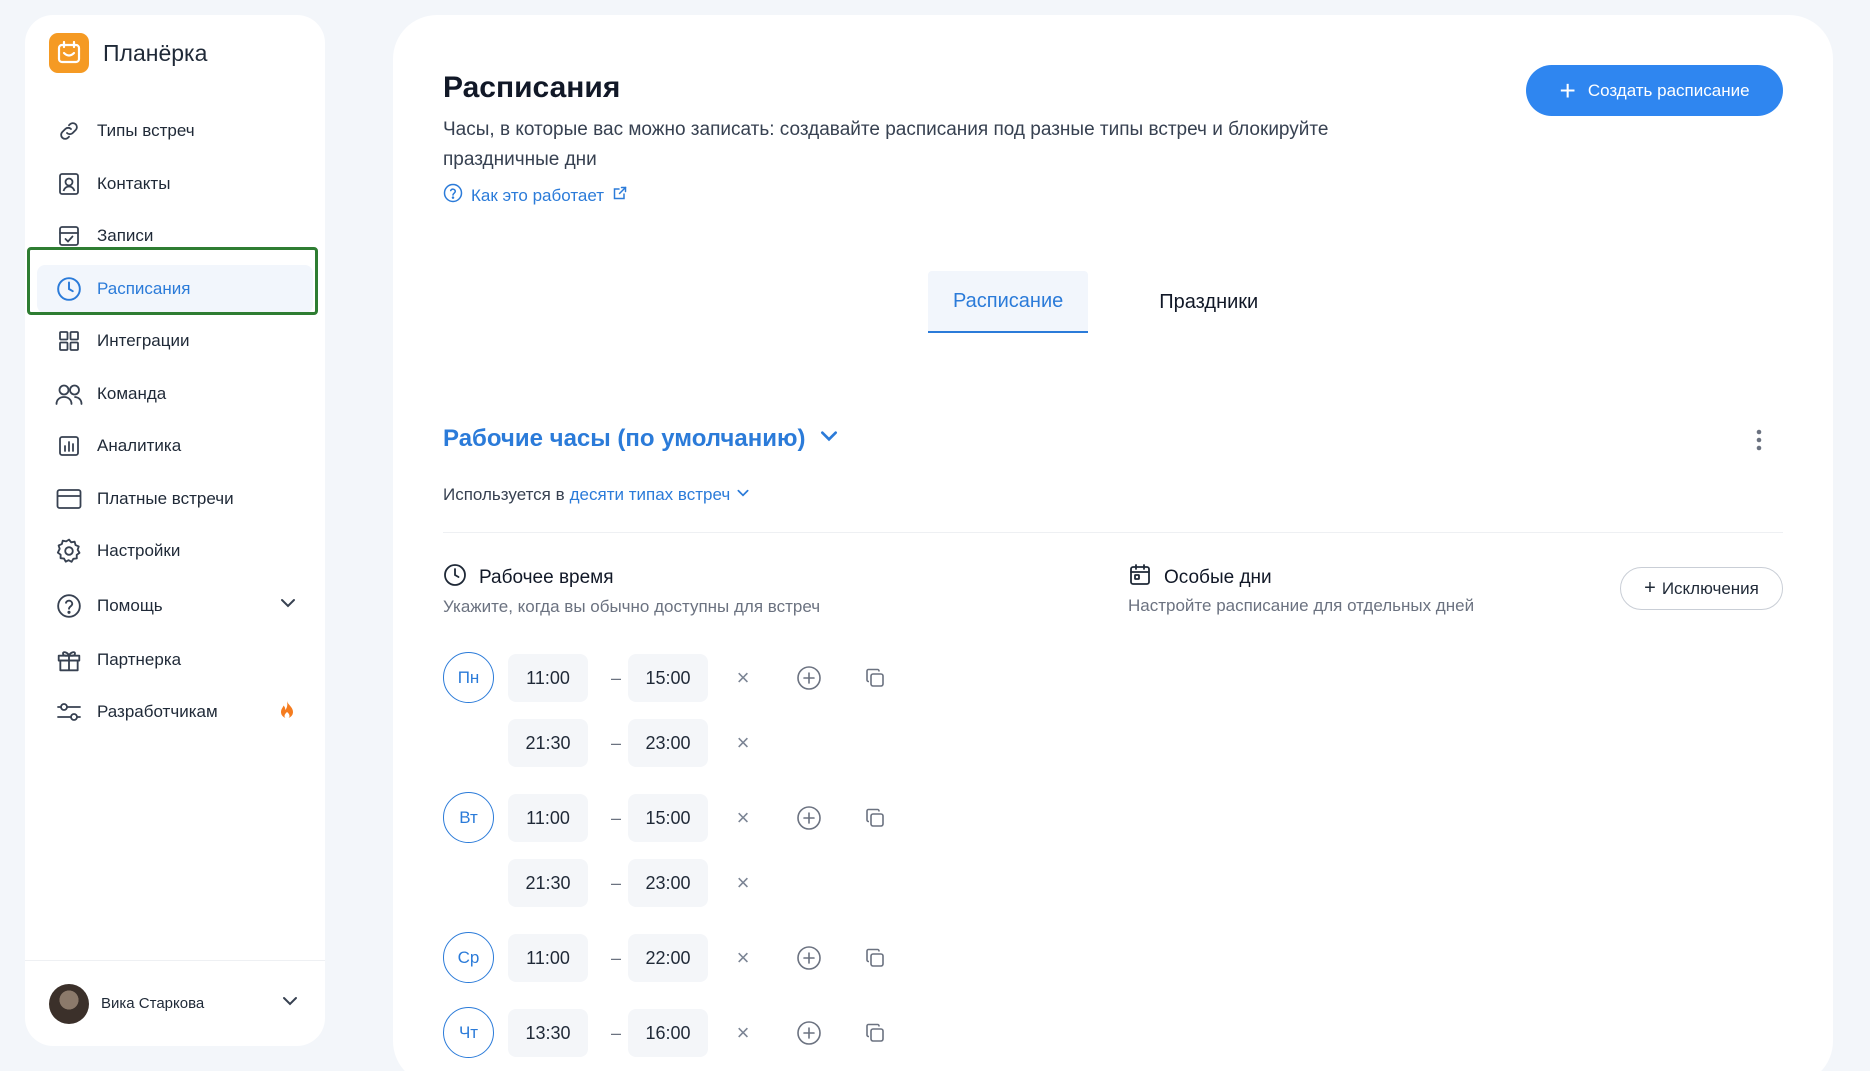 This screenshot has width=1870, height=1071. I want to click on sidebar-item-label: Помощь, so click(130, 605).